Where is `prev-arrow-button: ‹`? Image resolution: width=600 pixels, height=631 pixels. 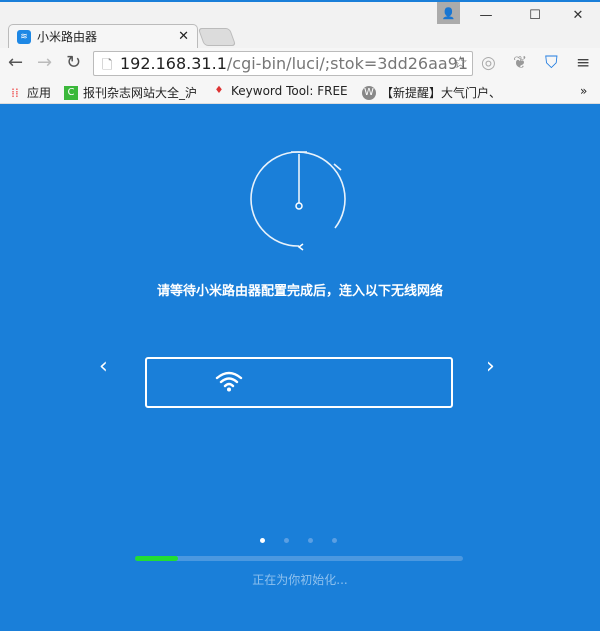
prev-arrow-button: ‹ is located at coordinates (103, 366).